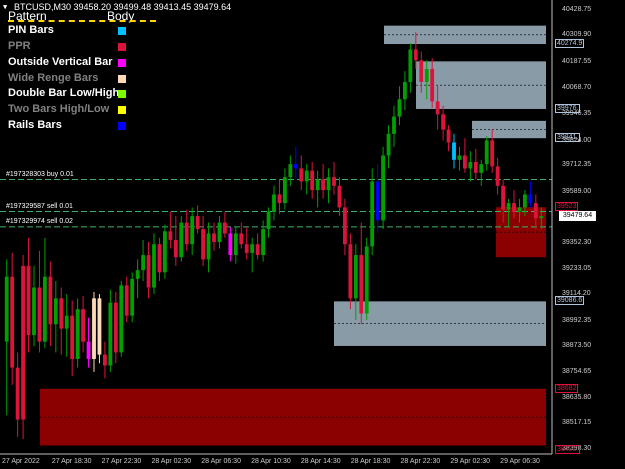  What do you see at coordinates (577, 372) in the screenshot?
I see `price-tick-label: 38754.65` at bounding box center [577, 372].